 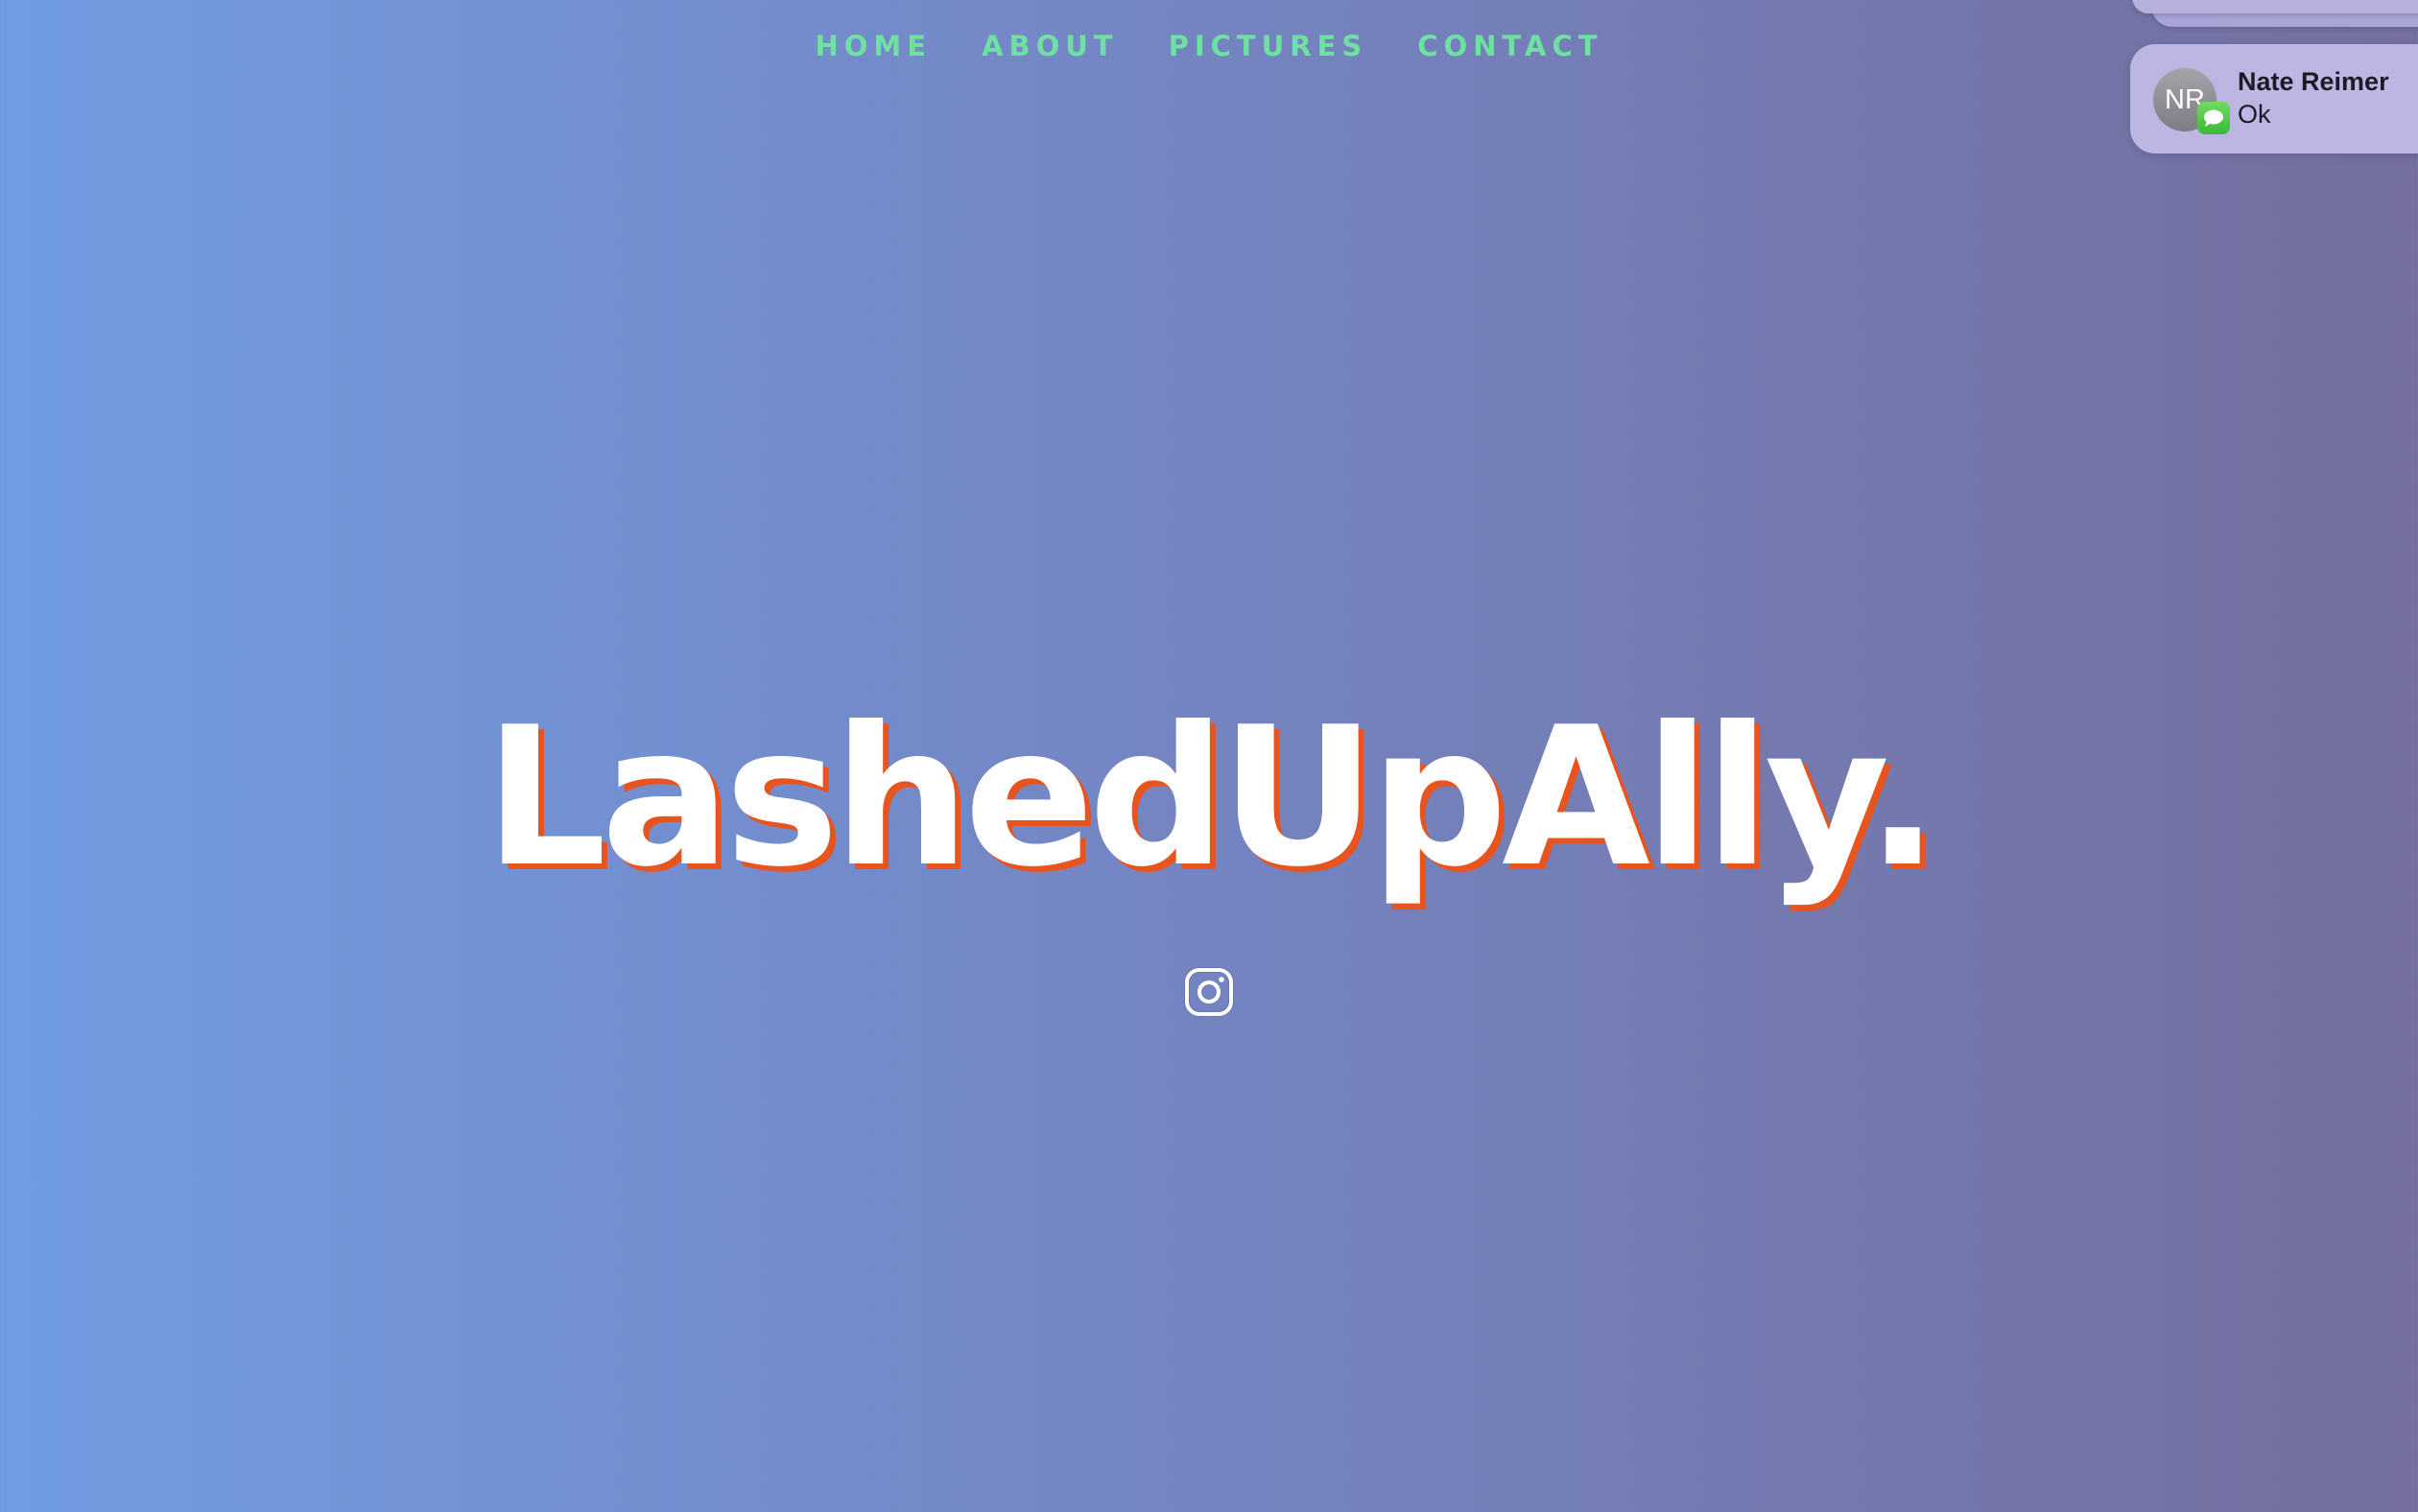 I want to click on message-notification: NR Nate Reimer Ok, so click(x=2274, y=99).